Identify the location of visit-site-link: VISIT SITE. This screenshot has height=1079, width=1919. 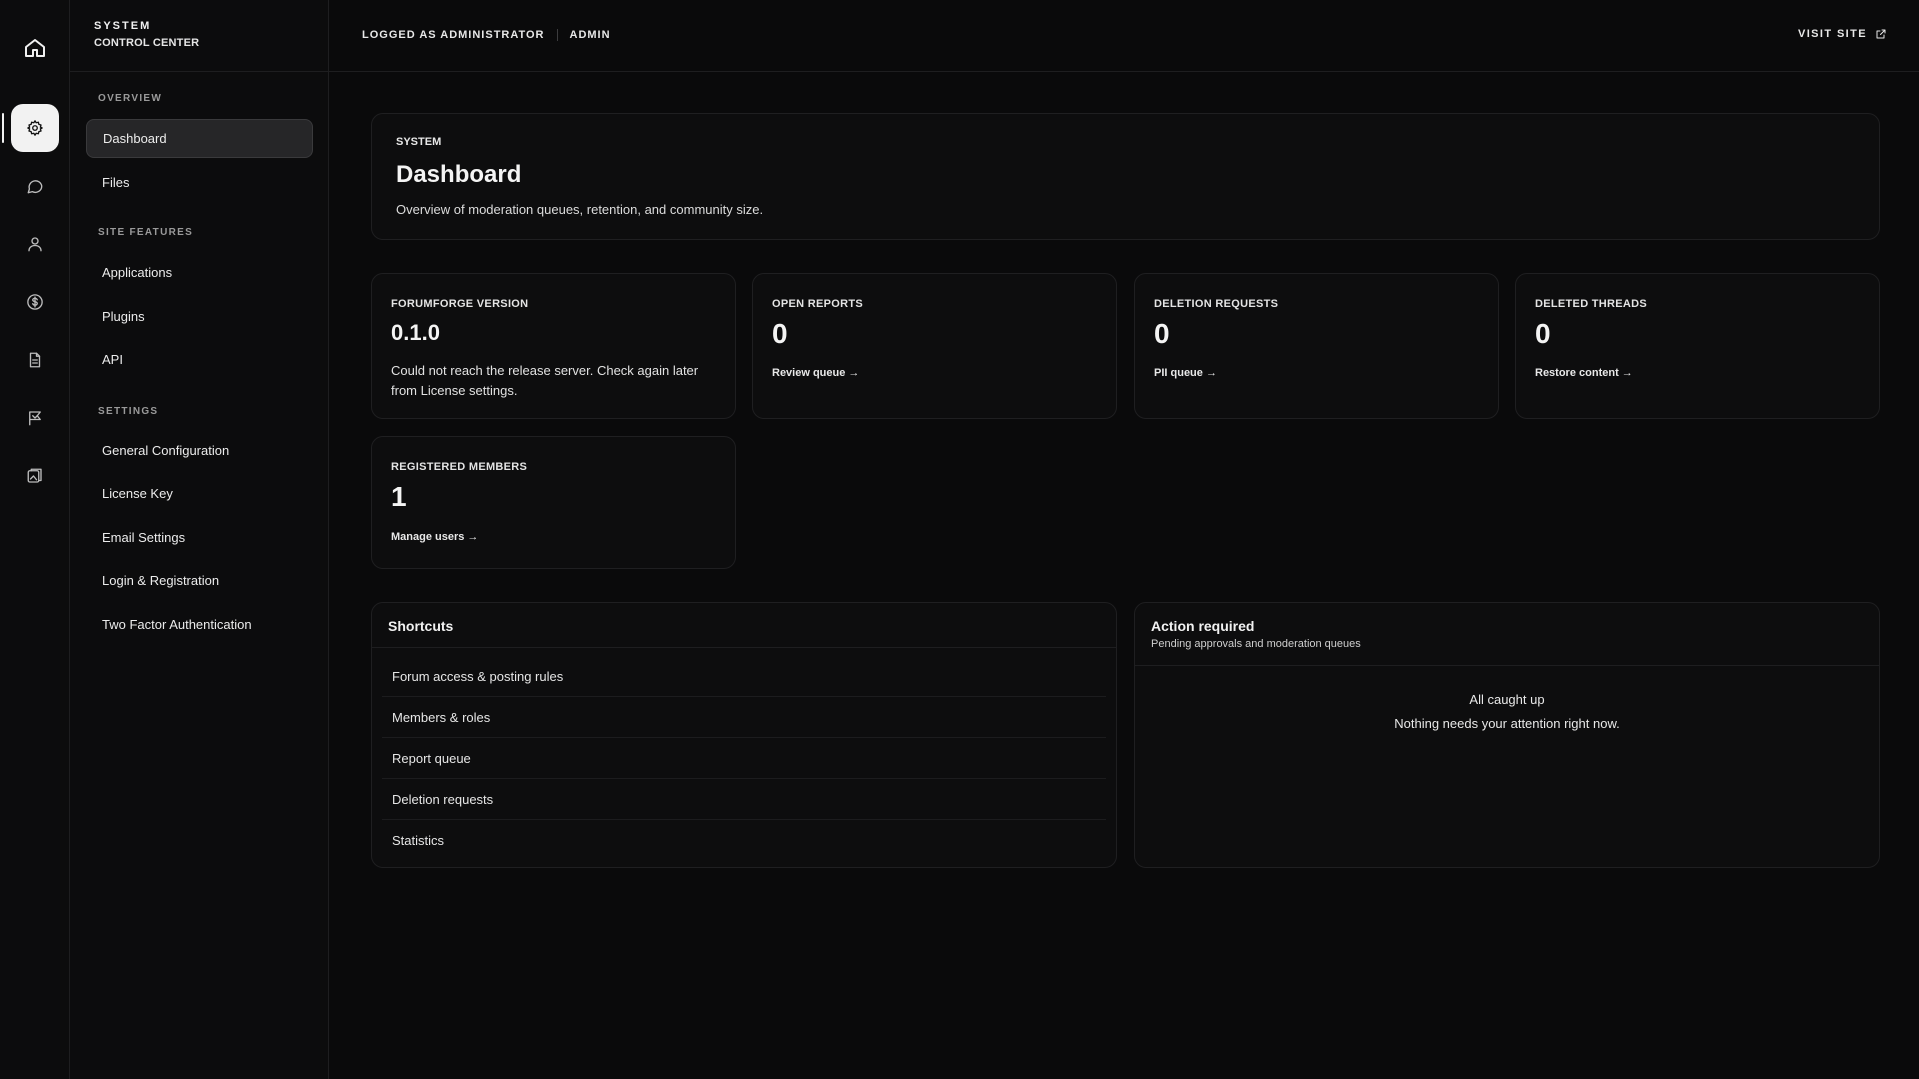
(1842, 34).